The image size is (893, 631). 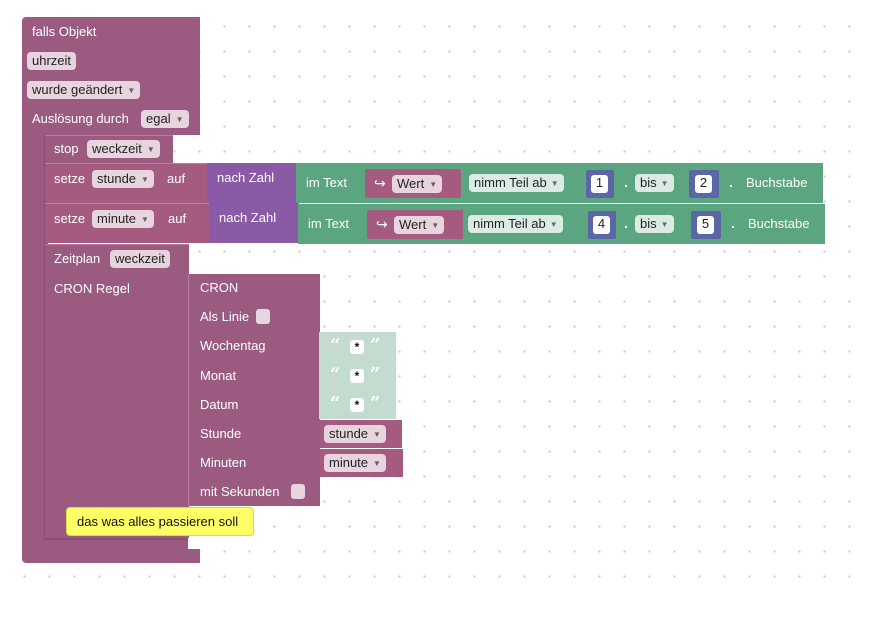 I want to click on convert-block-1: nach Zahl, so click(x=252, y=183).